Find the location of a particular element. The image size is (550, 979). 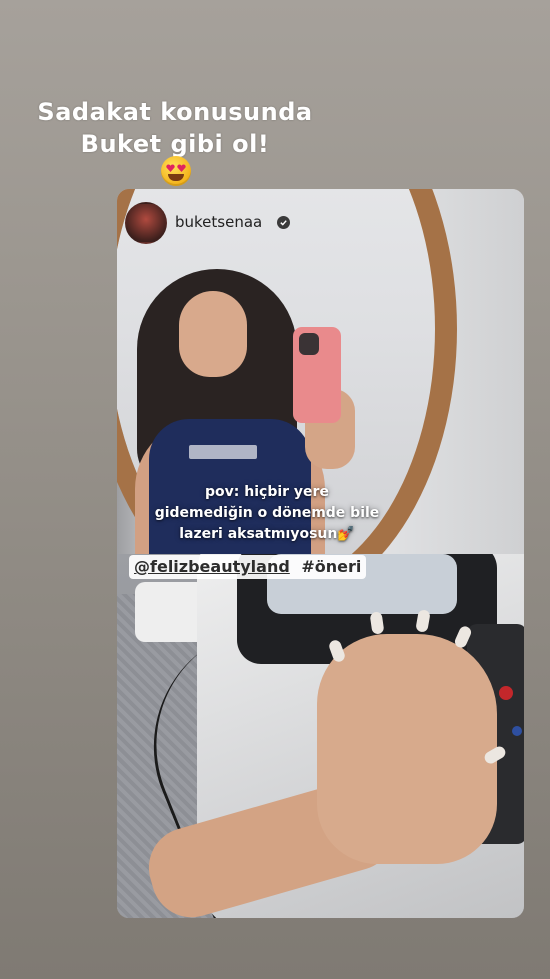

mention-sticker: @felizbeautyland #öneri is located at coordinates (248, 567).